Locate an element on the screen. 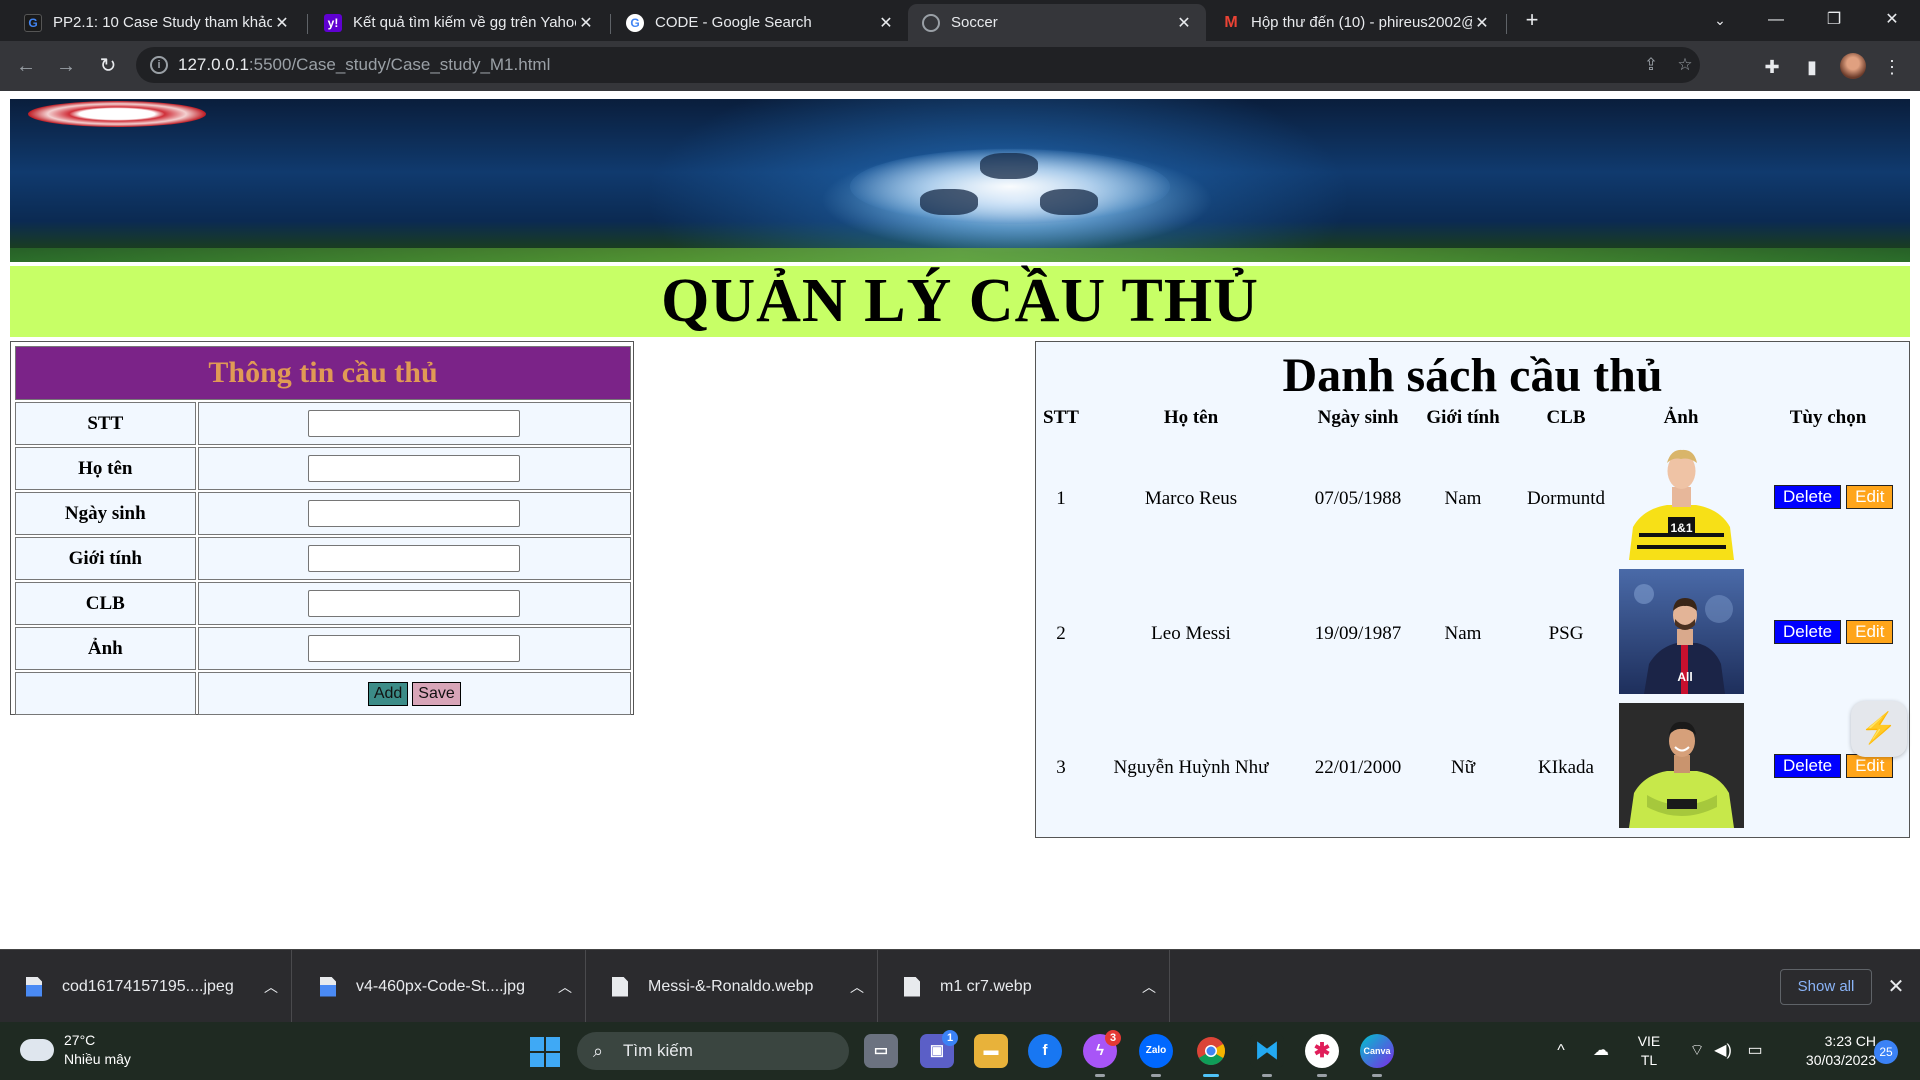 Image resolution: width=1920 pixels, height=1080 pixels. chat-icon: ▣ 1 is located at coordinates (939, 1049).